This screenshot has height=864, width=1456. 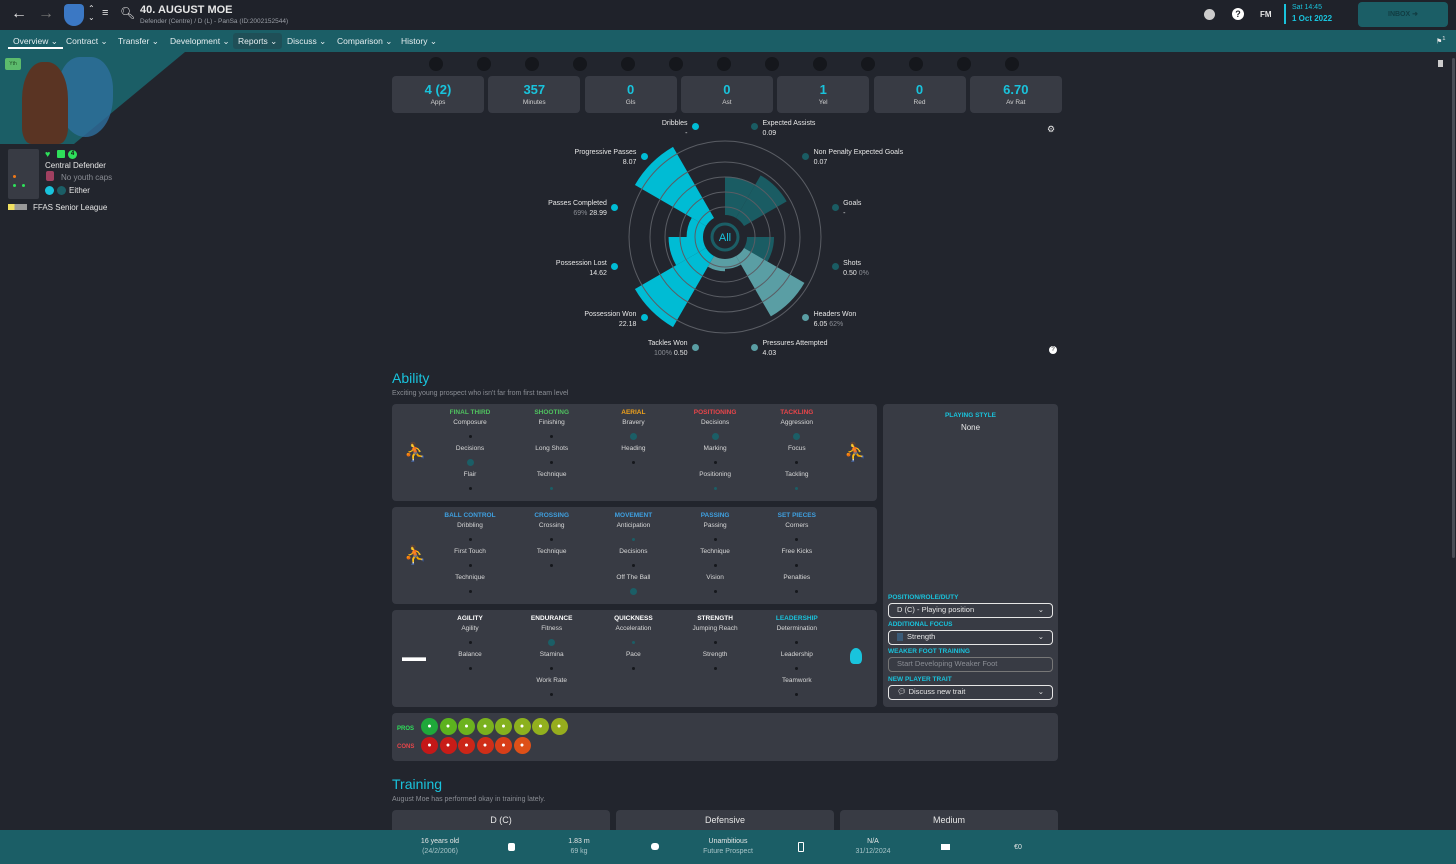 I want to click on attribute-name: Aggression, so click(x=797, y=423).